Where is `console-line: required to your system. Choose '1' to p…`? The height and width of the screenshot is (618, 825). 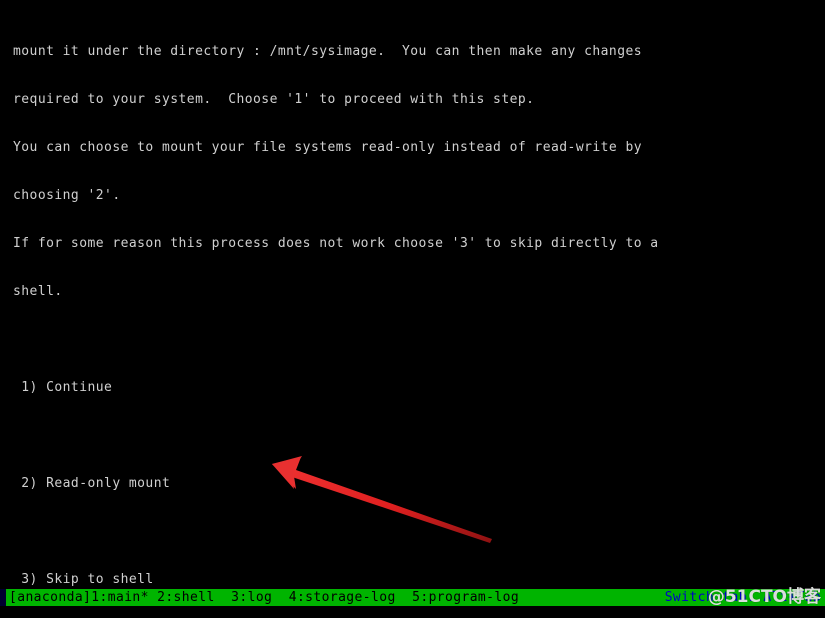
console-line: required to your system. Choose '1' to p… is located at coordinates (274, 99).